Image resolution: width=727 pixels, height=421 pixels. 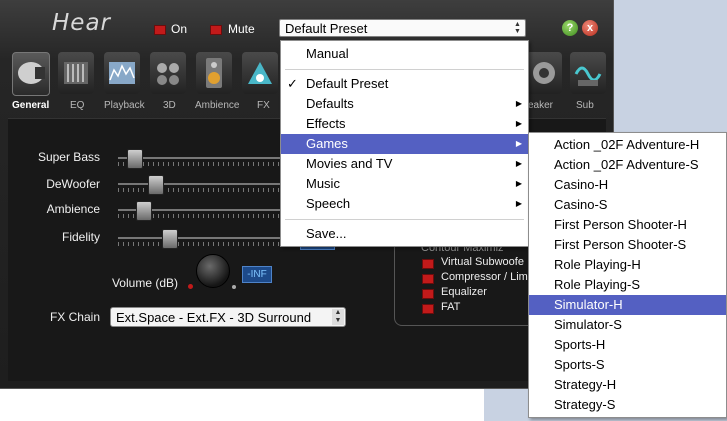 What do you see at coordinates (627, 285) in the screenshot?
I see `games-item: Role Playing-S` at bounding box center [627, 285].